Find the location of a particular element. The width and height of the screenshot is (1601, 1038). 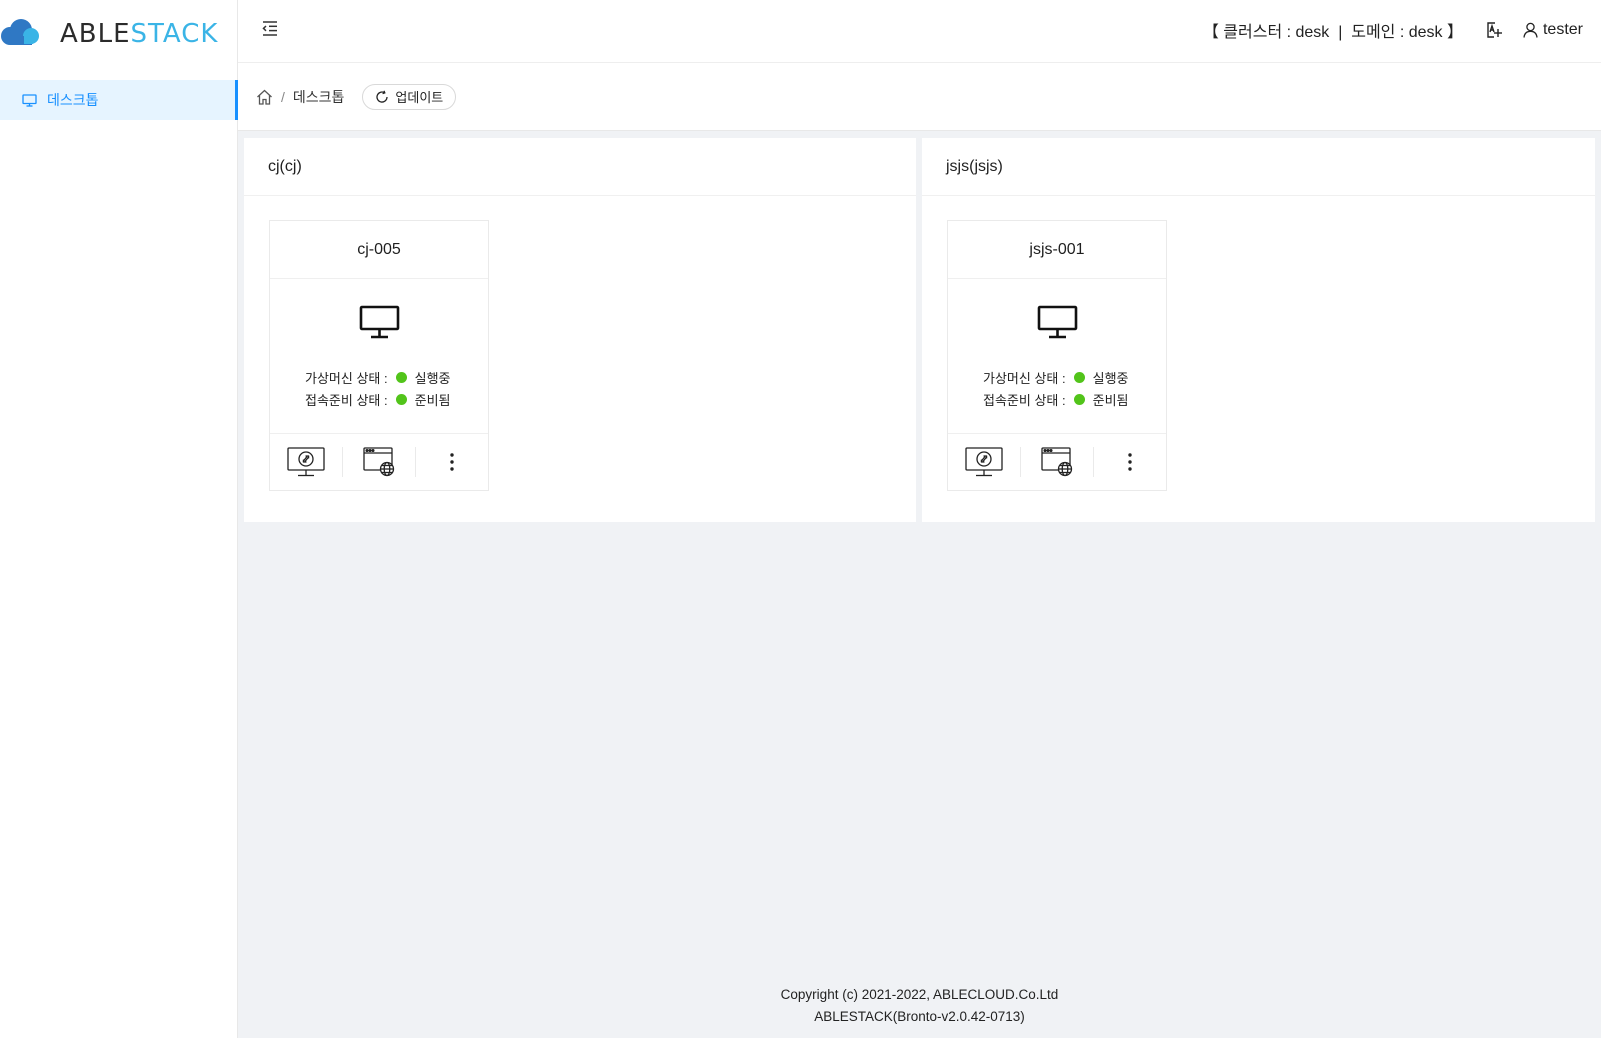

user-icon is located at coordinates (1530, 30).